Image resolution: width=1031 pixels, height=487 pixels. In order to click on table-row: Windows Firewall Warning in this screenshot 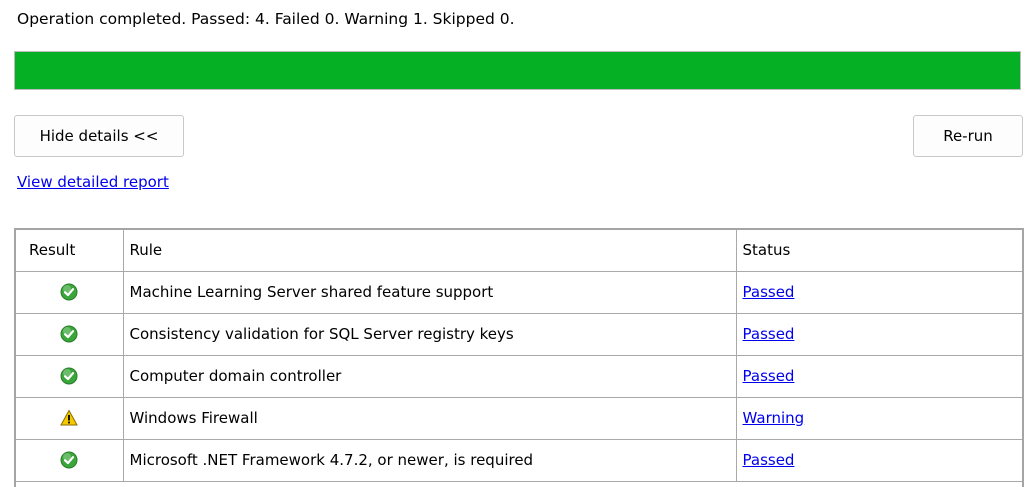, I will do `click(519, 418)`.